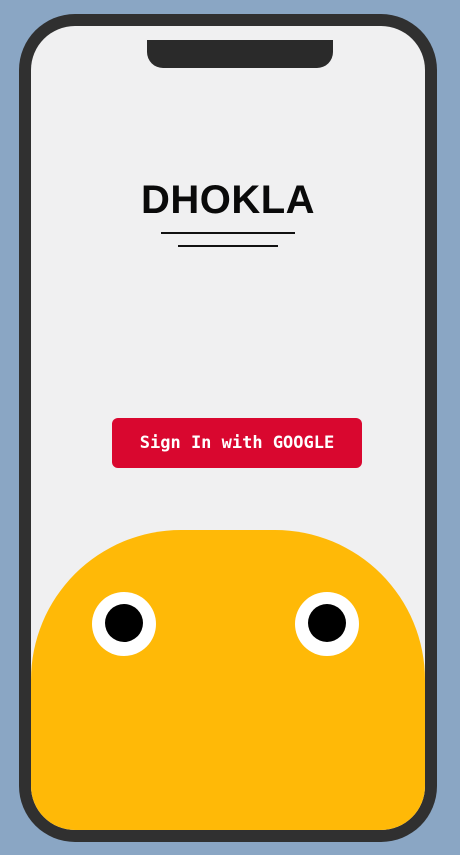 This screenshot has height=855, width=460. I want to click on title-underline-bottom, so click(228, 246).